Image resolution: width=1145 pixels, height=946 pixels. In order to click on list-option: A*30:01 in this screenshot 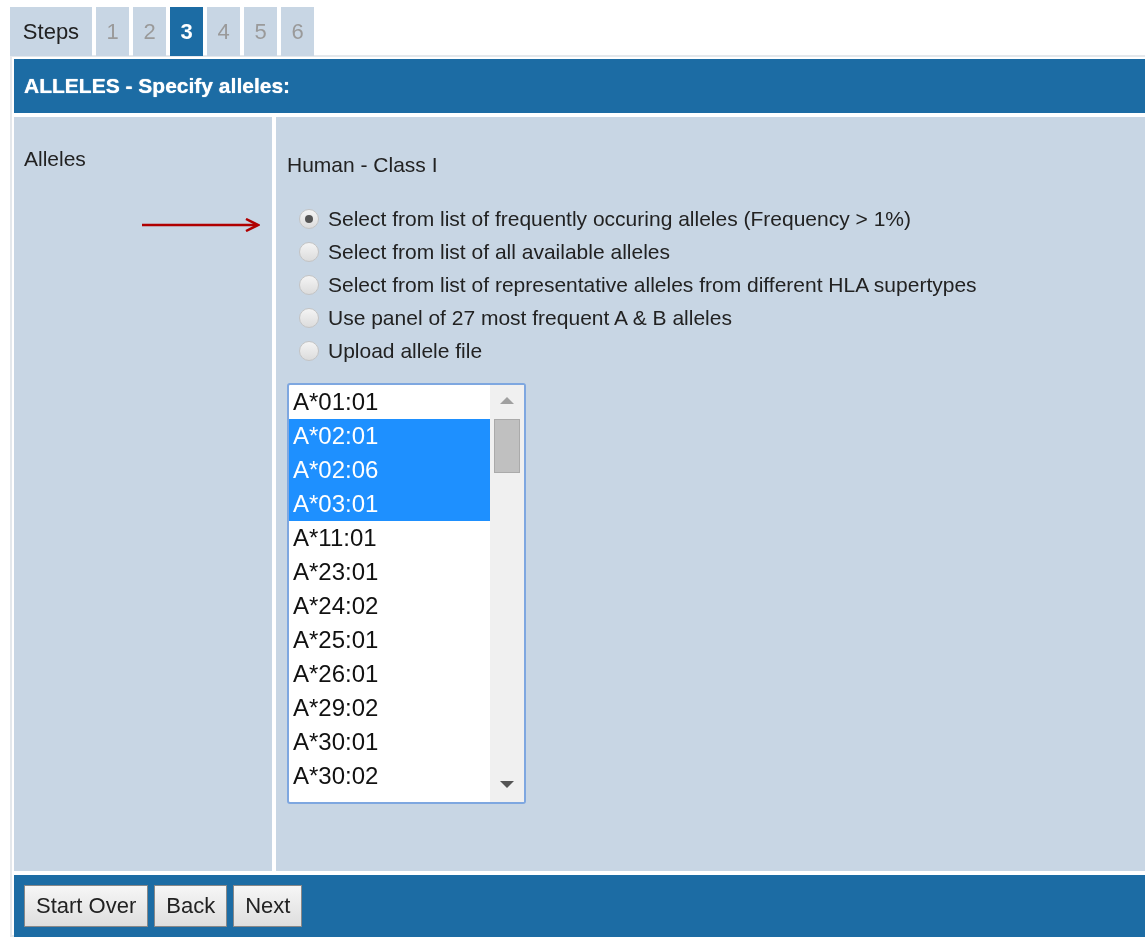, I will do `click(389, 742)`.